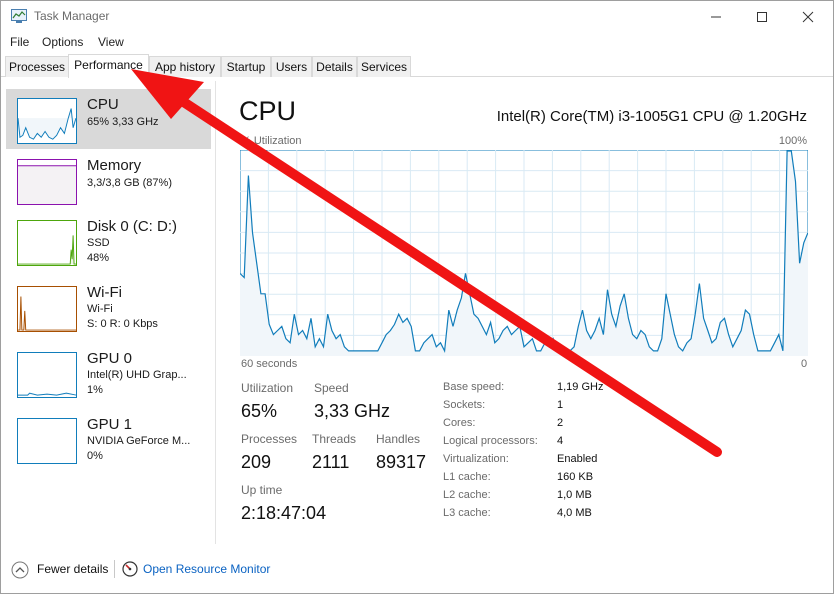  What do you see at coordinates (334, 439) in the screenshot?
I see `threads-label: Threads` at bounding box center [334, 439].